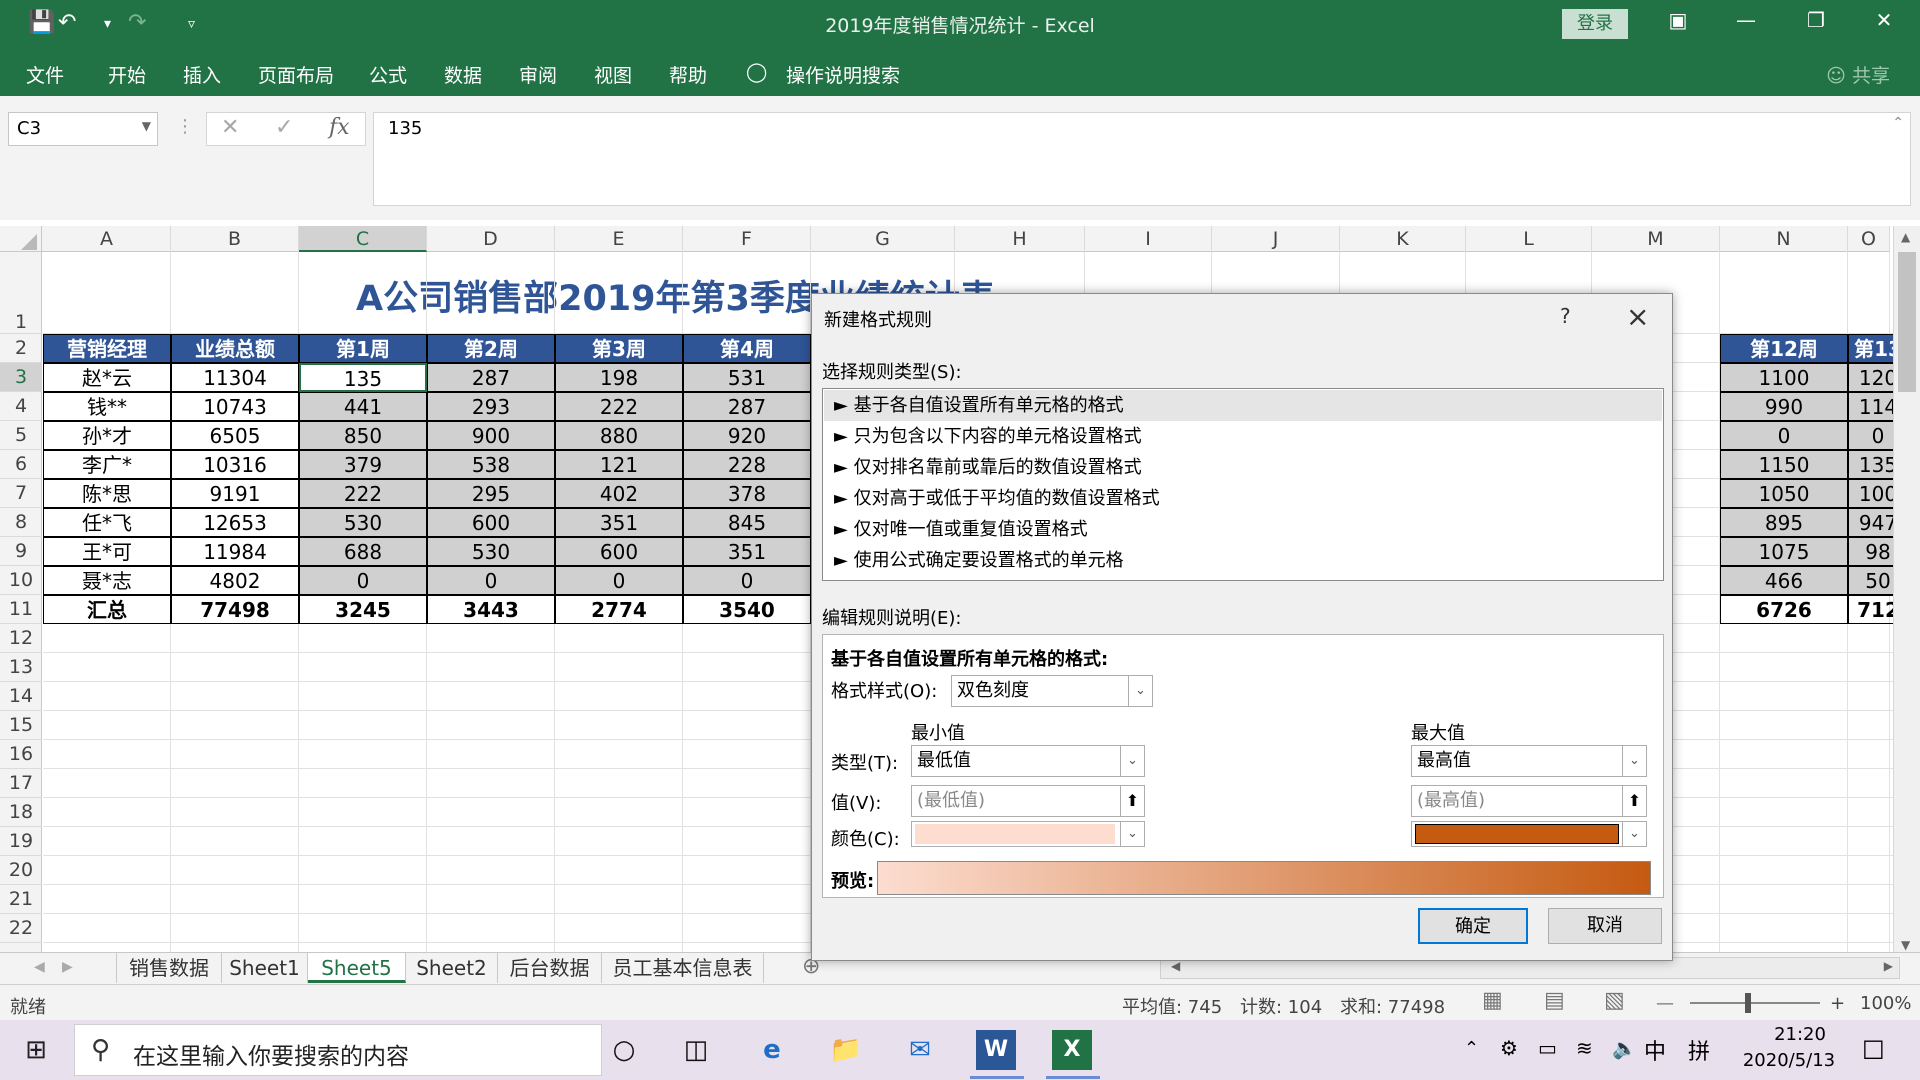 Image resolution: width=1920 pixels, height=1080 pixels. Describe the element at coordinates (146, 126) in the screenshot. I see `chevron-down-icon: ▼` at that location.